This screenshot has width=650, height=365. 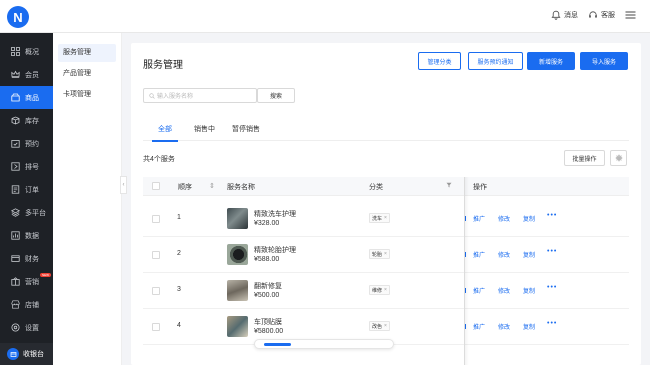 I want to click on sidebar-item-inventory: 库存, so click(x=26, y=120).